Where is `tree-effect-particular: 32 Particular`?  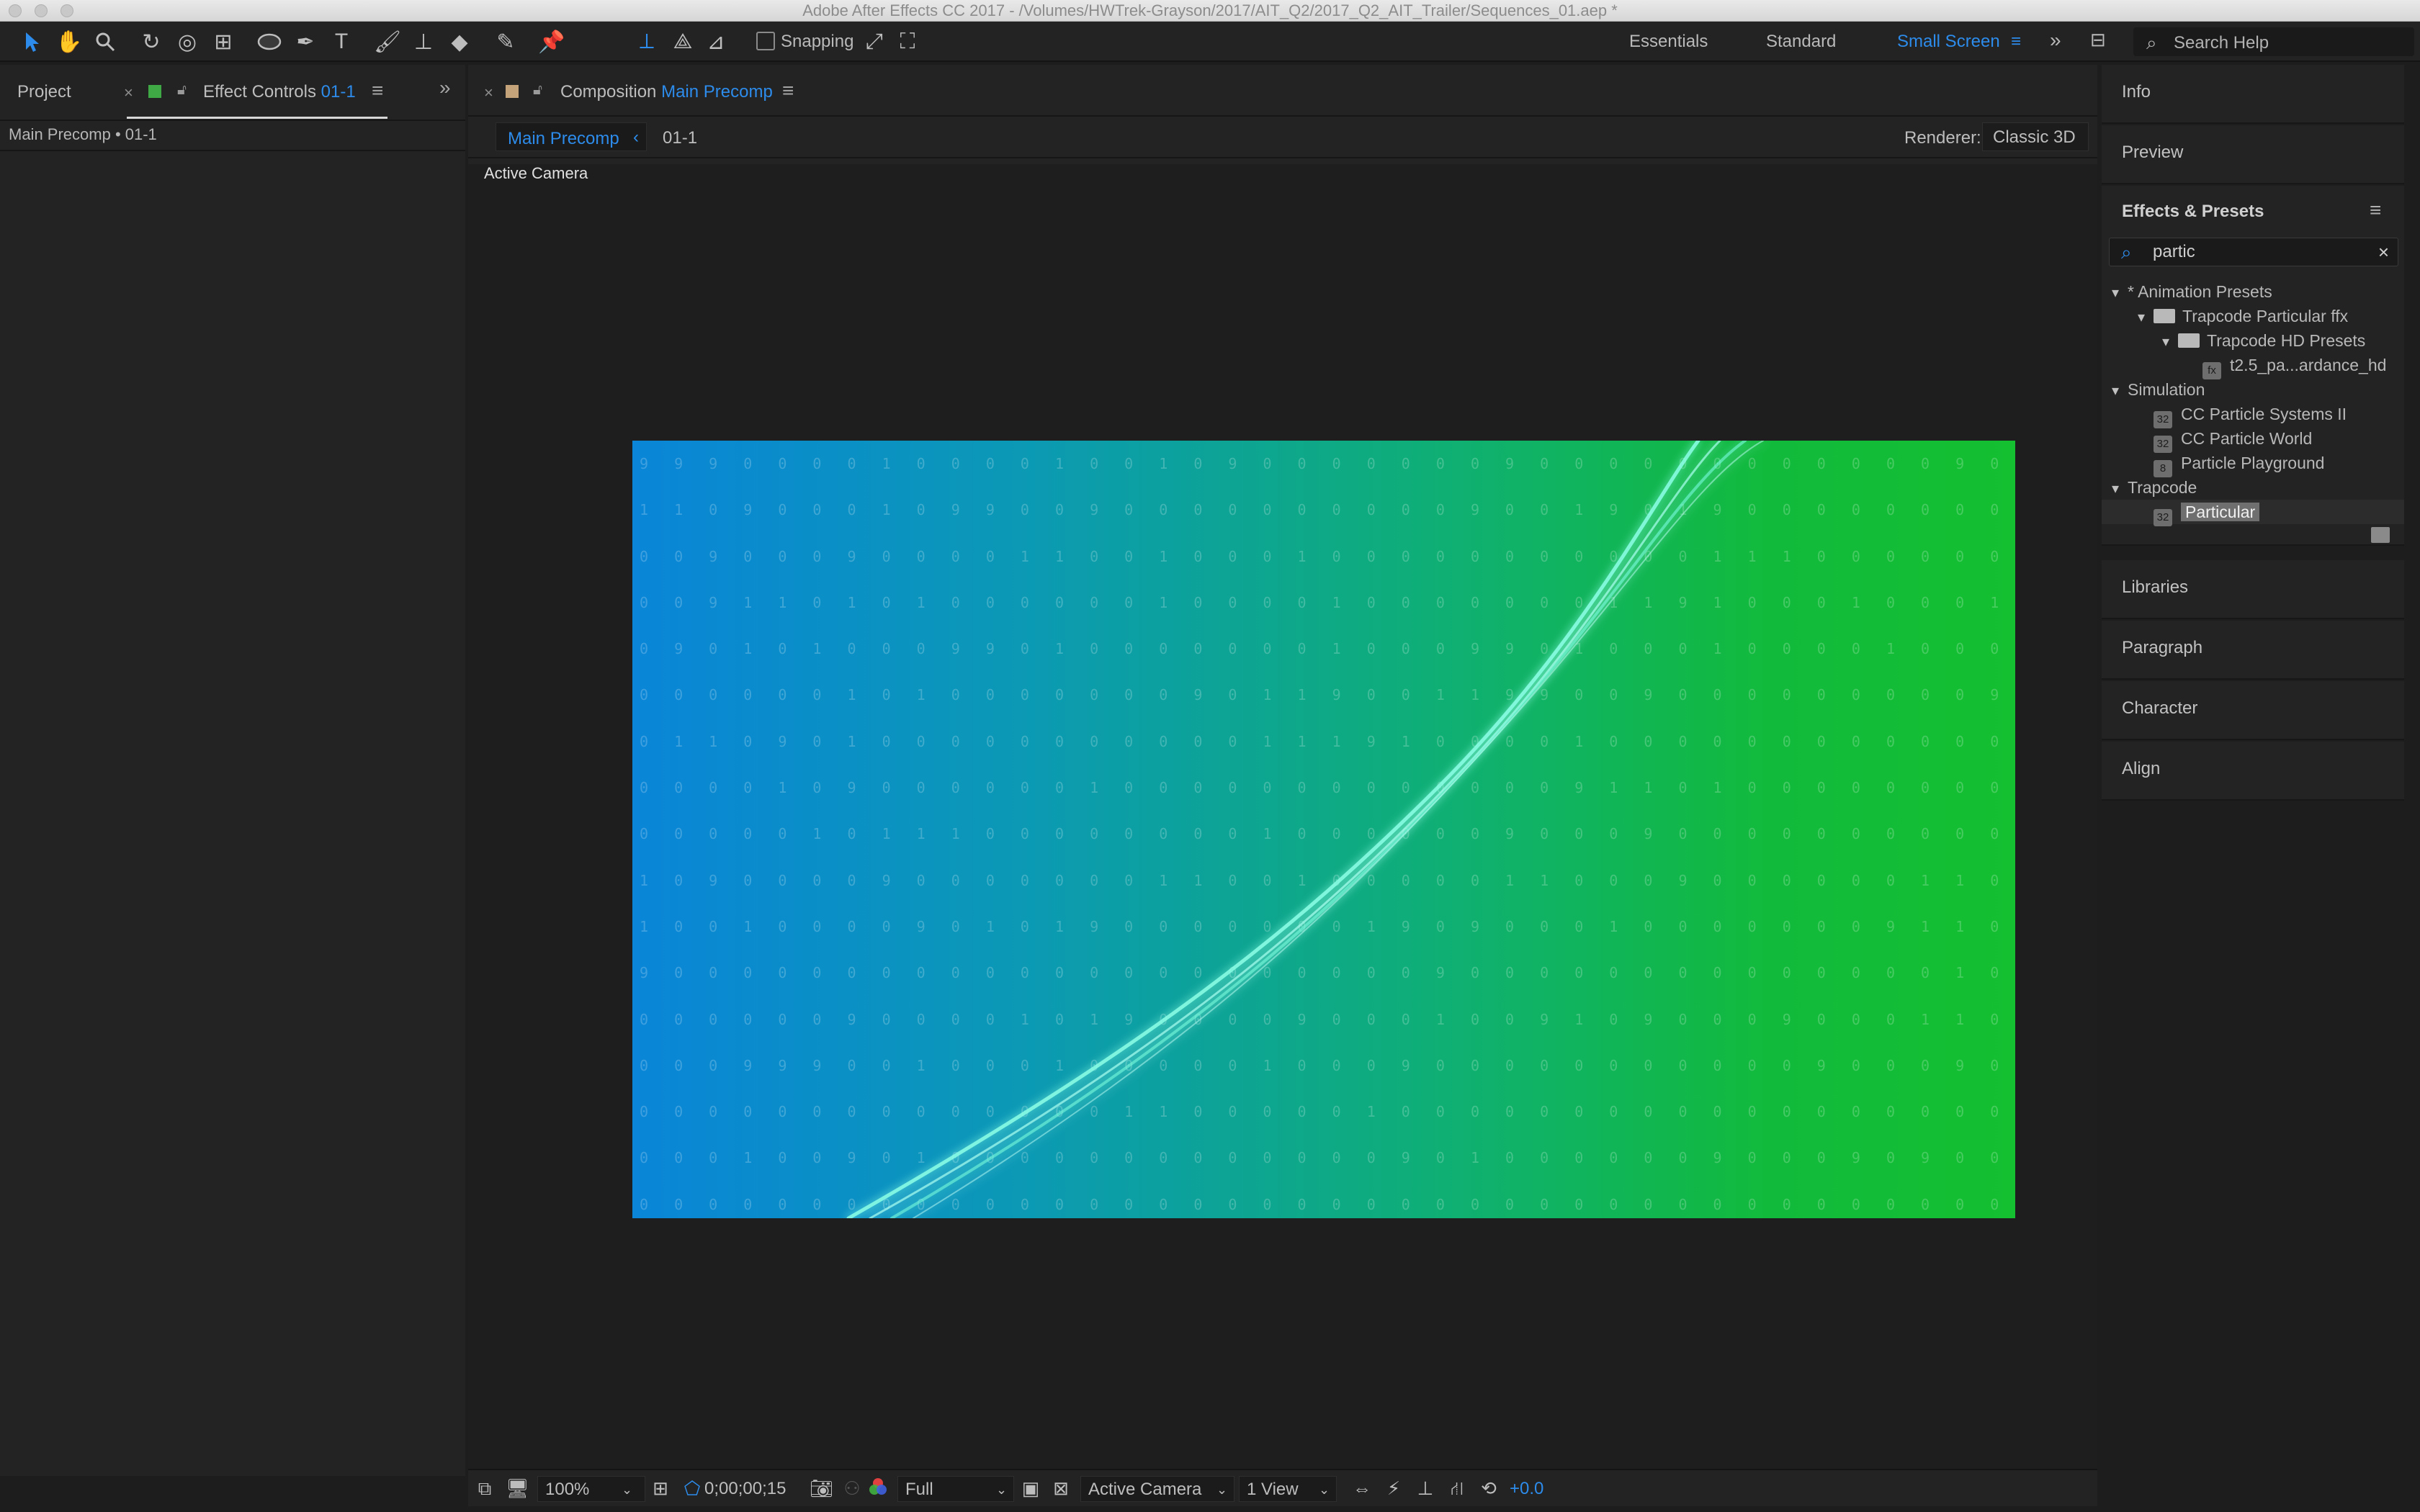
tree-effect-particular: 32 Particular is located at coordinates (2253, 513).